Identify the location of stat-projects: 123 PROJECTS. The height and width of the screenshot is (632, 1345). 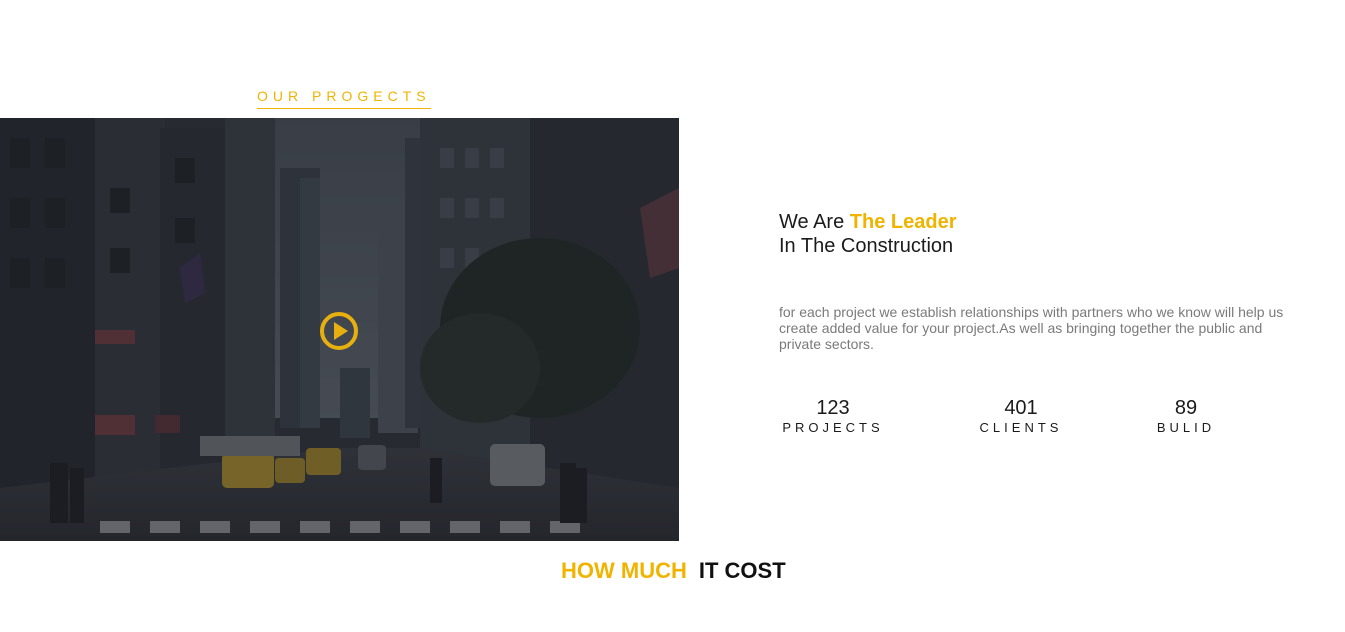
(833, 416).